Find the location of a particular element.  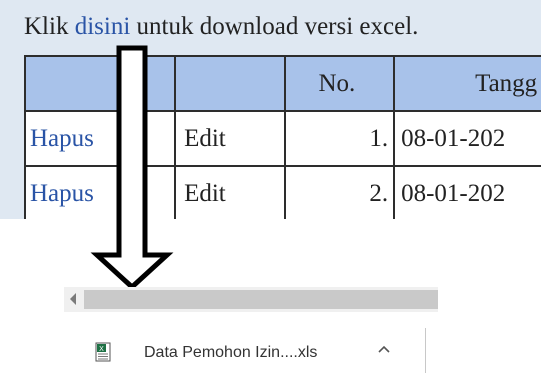

horizontal-scrollbar is located at coordinates (251, 299).